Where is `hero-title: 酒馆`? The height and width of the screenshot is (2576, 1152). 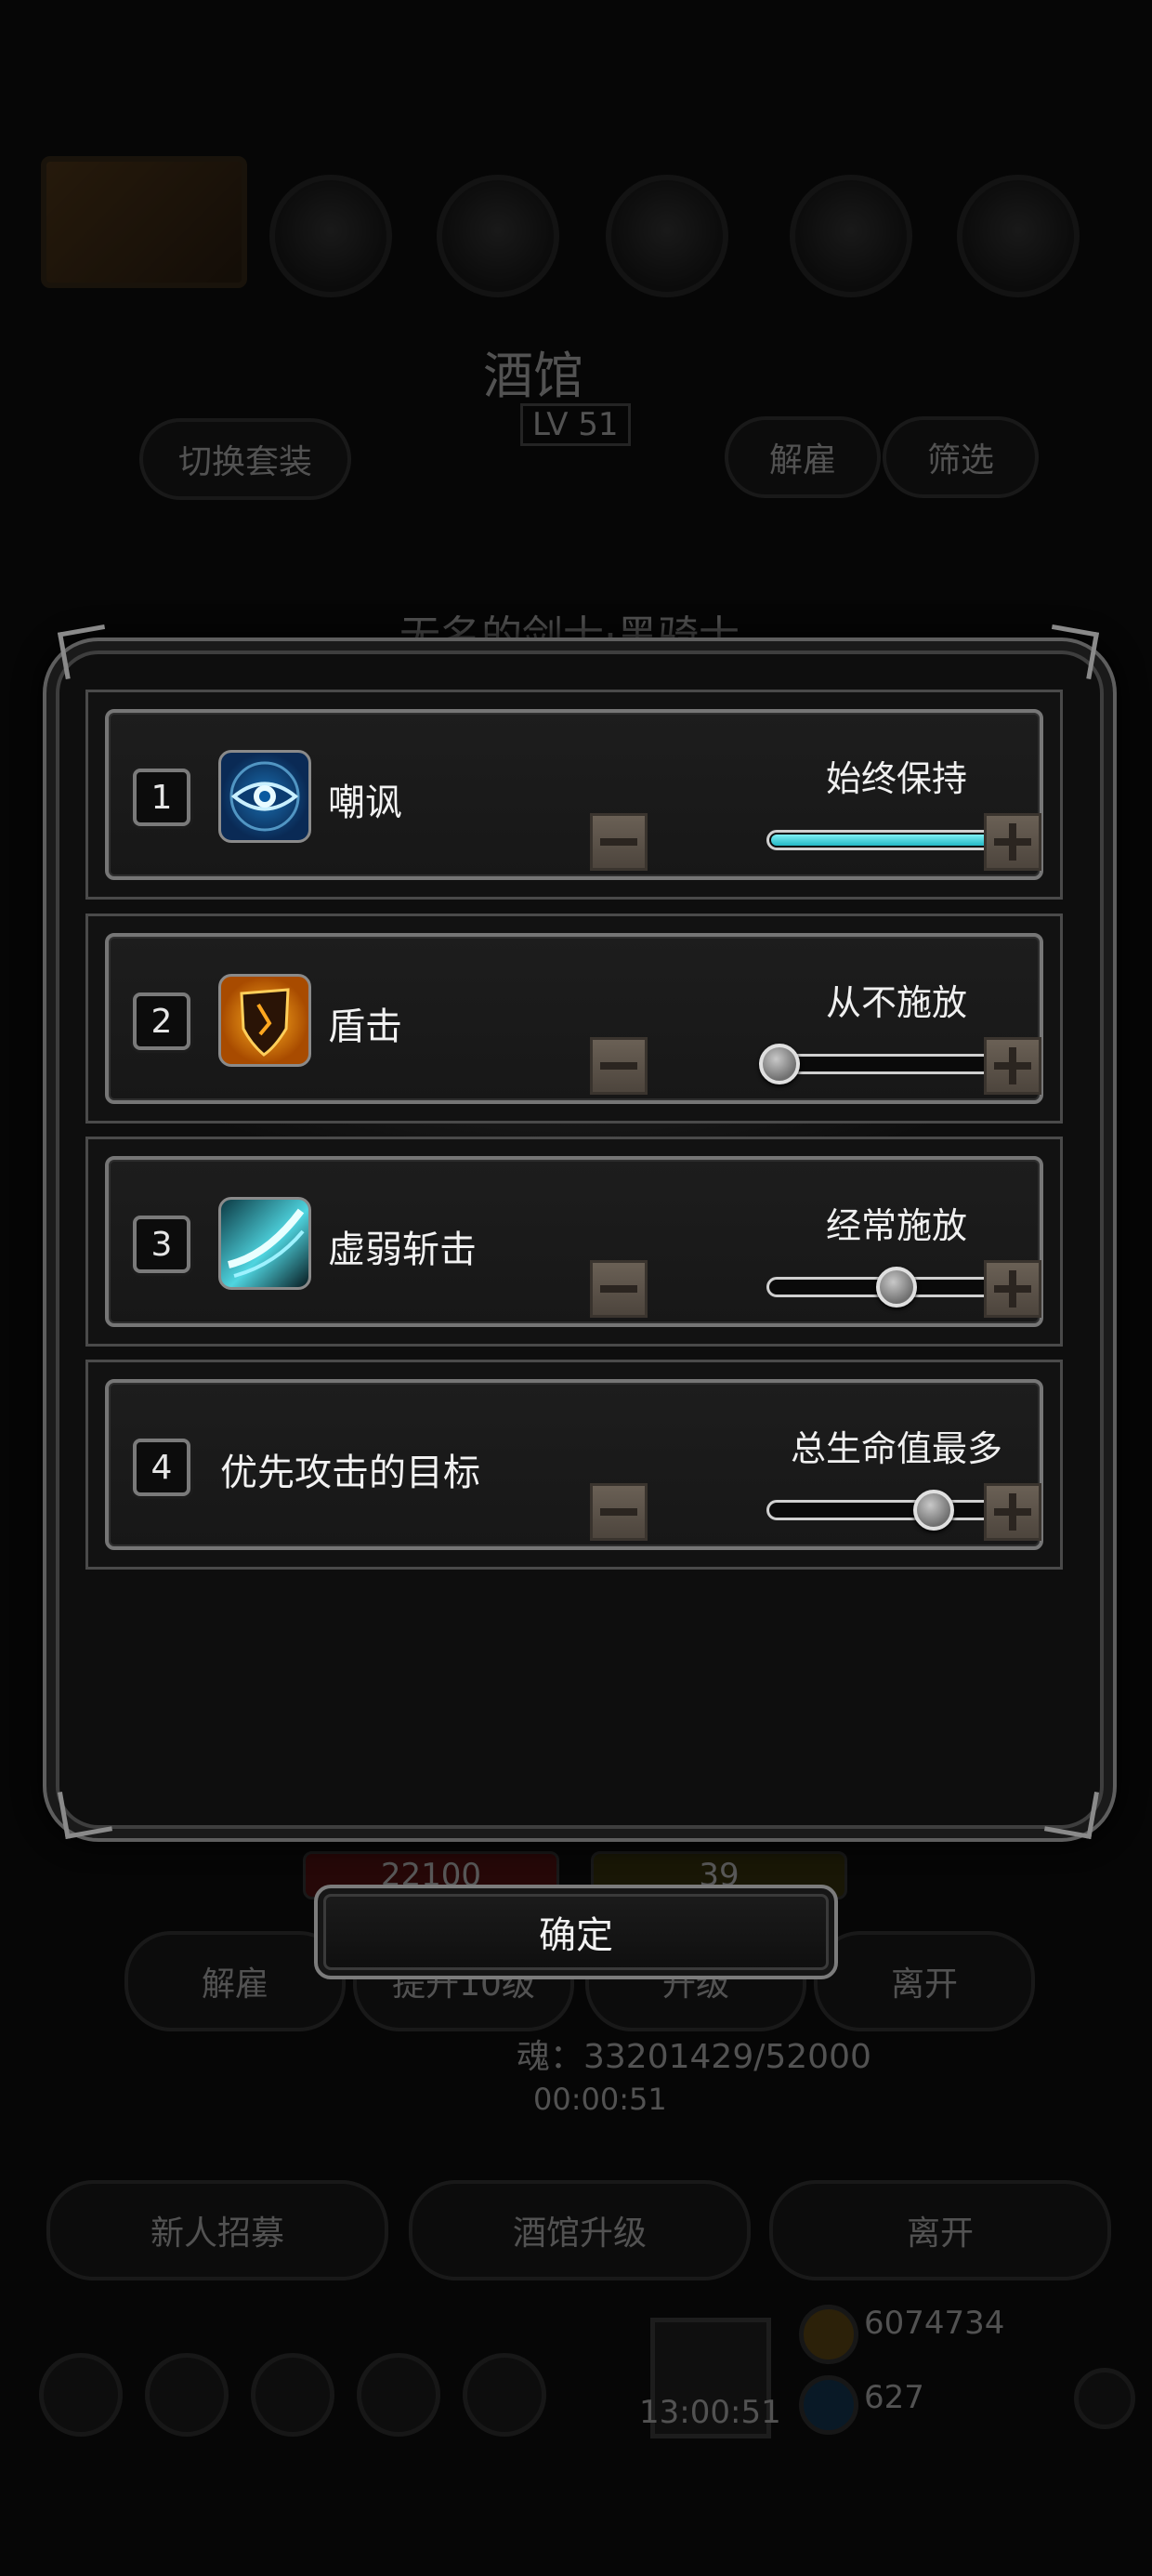 hero-title: 酒馆 is located at coordinates (533, 376).